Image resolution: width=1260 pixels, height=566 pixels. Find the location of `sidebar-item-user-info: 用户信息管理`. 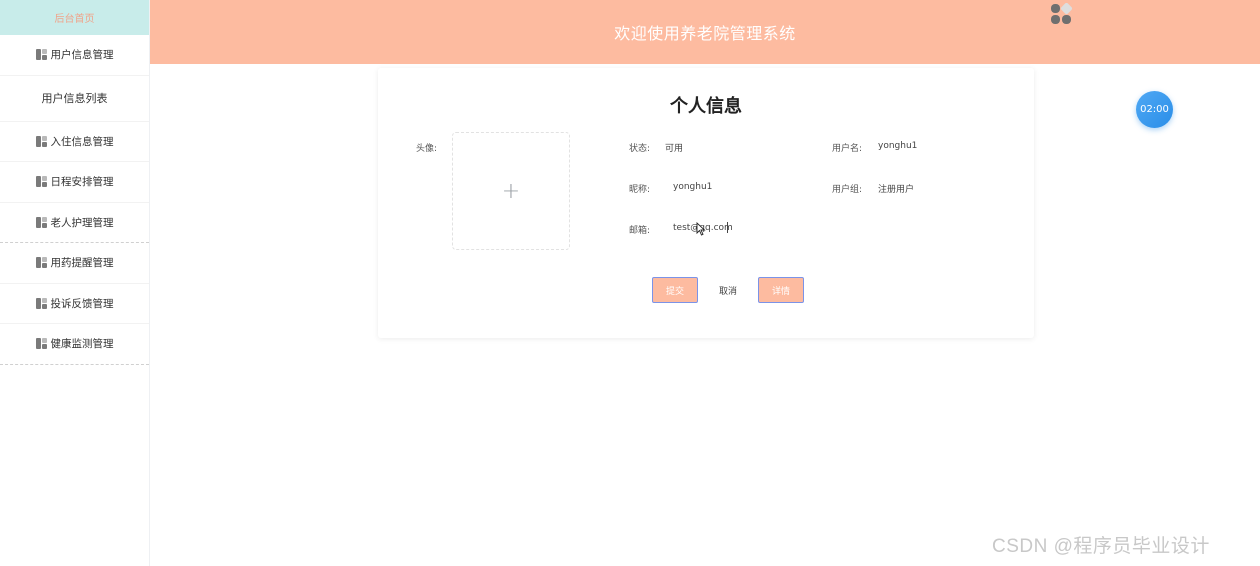

sidebar-item-user-info: 用户信息管理 is located at coordinates (74, 55).